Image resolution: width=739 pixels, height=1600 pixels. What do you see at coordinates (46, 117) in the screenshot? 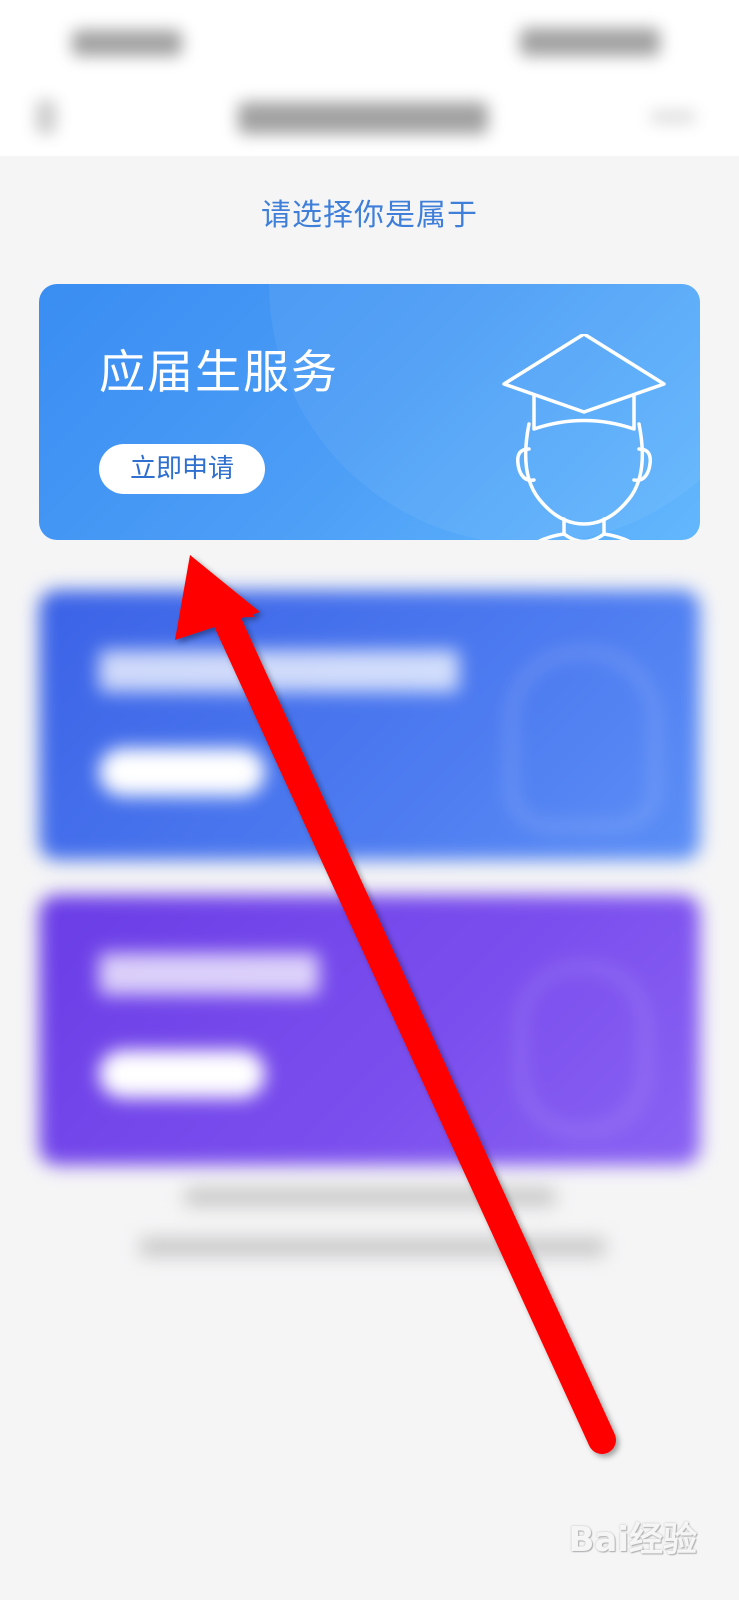
I see `back-icon` at bounding box center [46, 117].